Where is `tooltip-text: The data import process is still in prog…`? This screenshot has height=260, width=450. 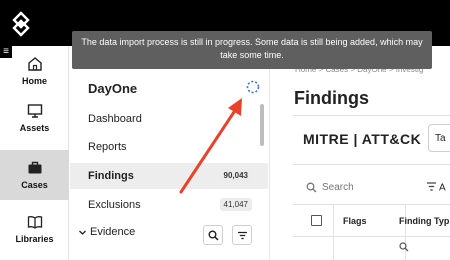 tooltip-text: The data import process is still in prog… is located at coordinates (252, 48).